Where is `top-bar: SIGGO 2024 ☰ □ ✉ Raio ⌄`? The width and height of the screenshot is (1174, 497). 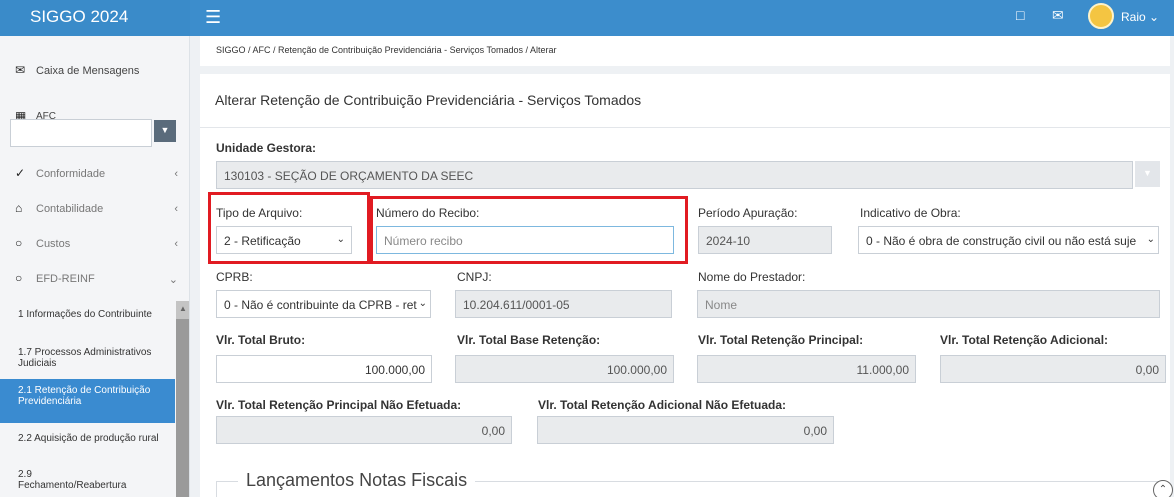 top-bar: SIGGO 2024 ☰ □ ✉ Raio ⌄ is located at coordinates (587, 18).